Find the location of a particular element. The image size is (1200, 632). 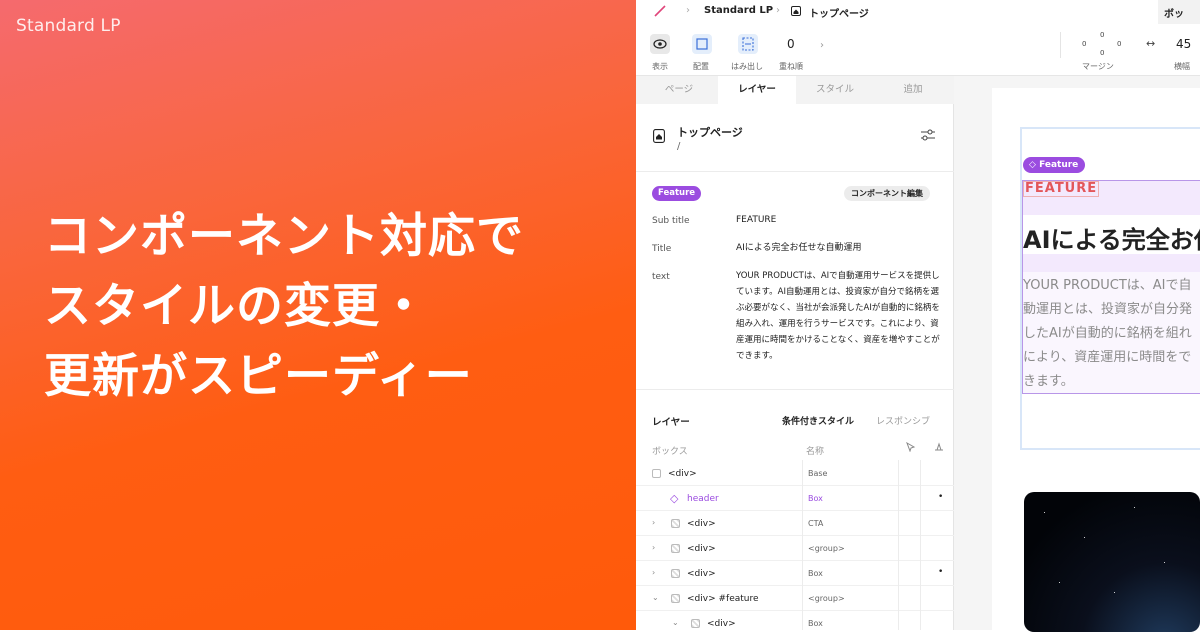

column-divider is located at coordinates (802, 545).